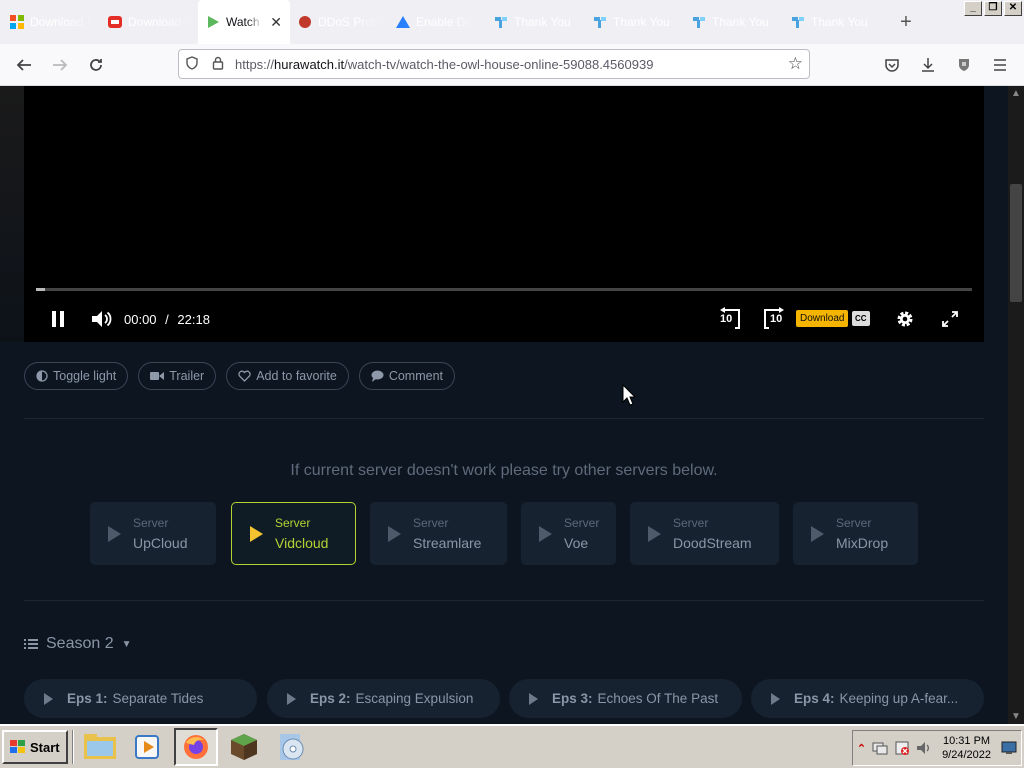 This screenshot has height=768, width=1024. I want to click on download-button: Download, so click(822, 318).